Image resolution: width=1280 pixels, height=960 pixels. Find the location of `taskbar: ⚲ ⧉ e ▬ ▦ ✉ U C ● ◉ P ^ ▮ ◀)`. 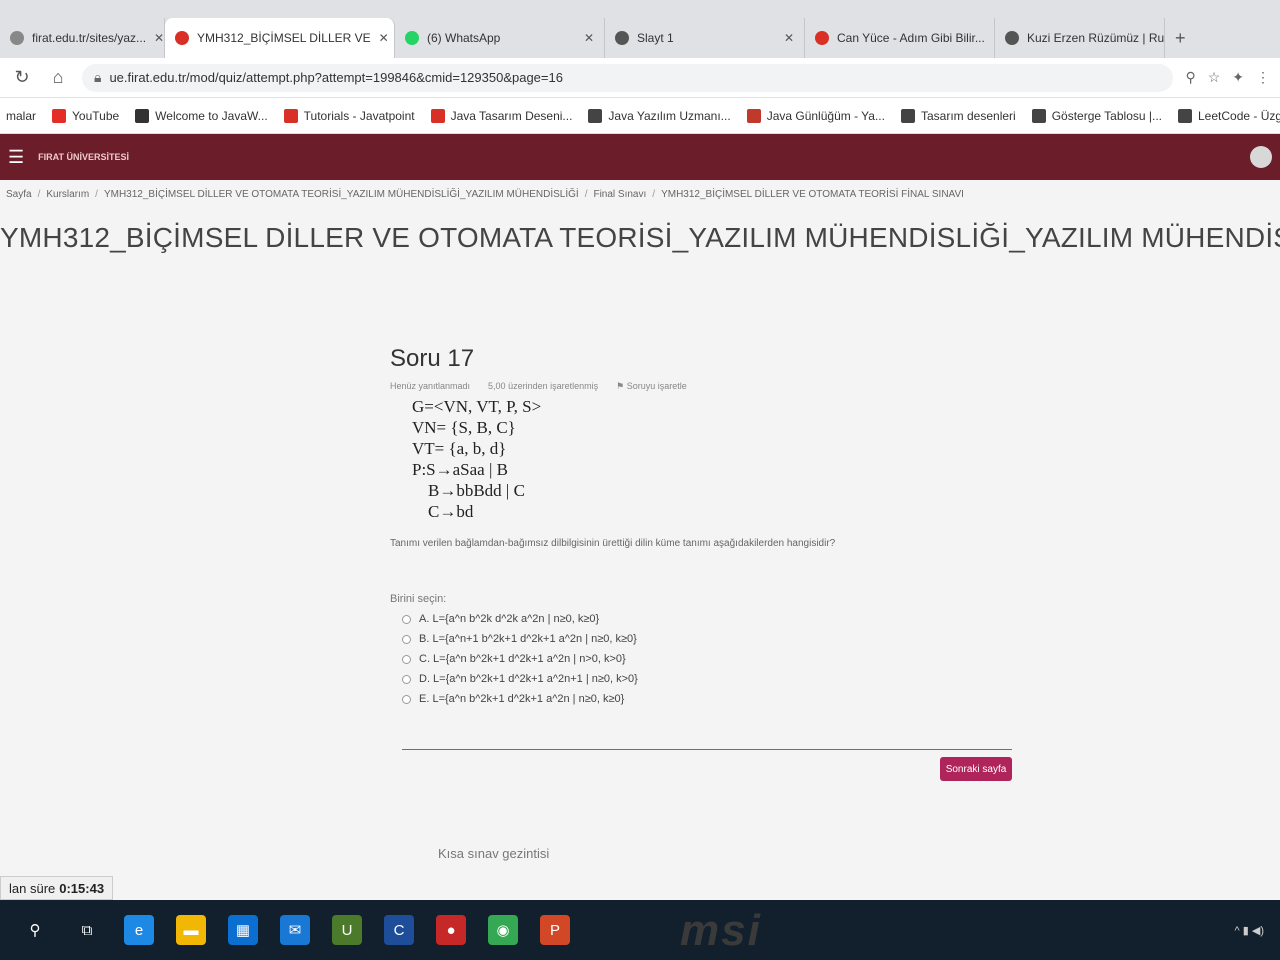

taskbar: ⚲ ⧉ e ▬ ▦ ✉ U C ● ◉ P ^ ▮ ◀) is located at coordinates (640, 930).